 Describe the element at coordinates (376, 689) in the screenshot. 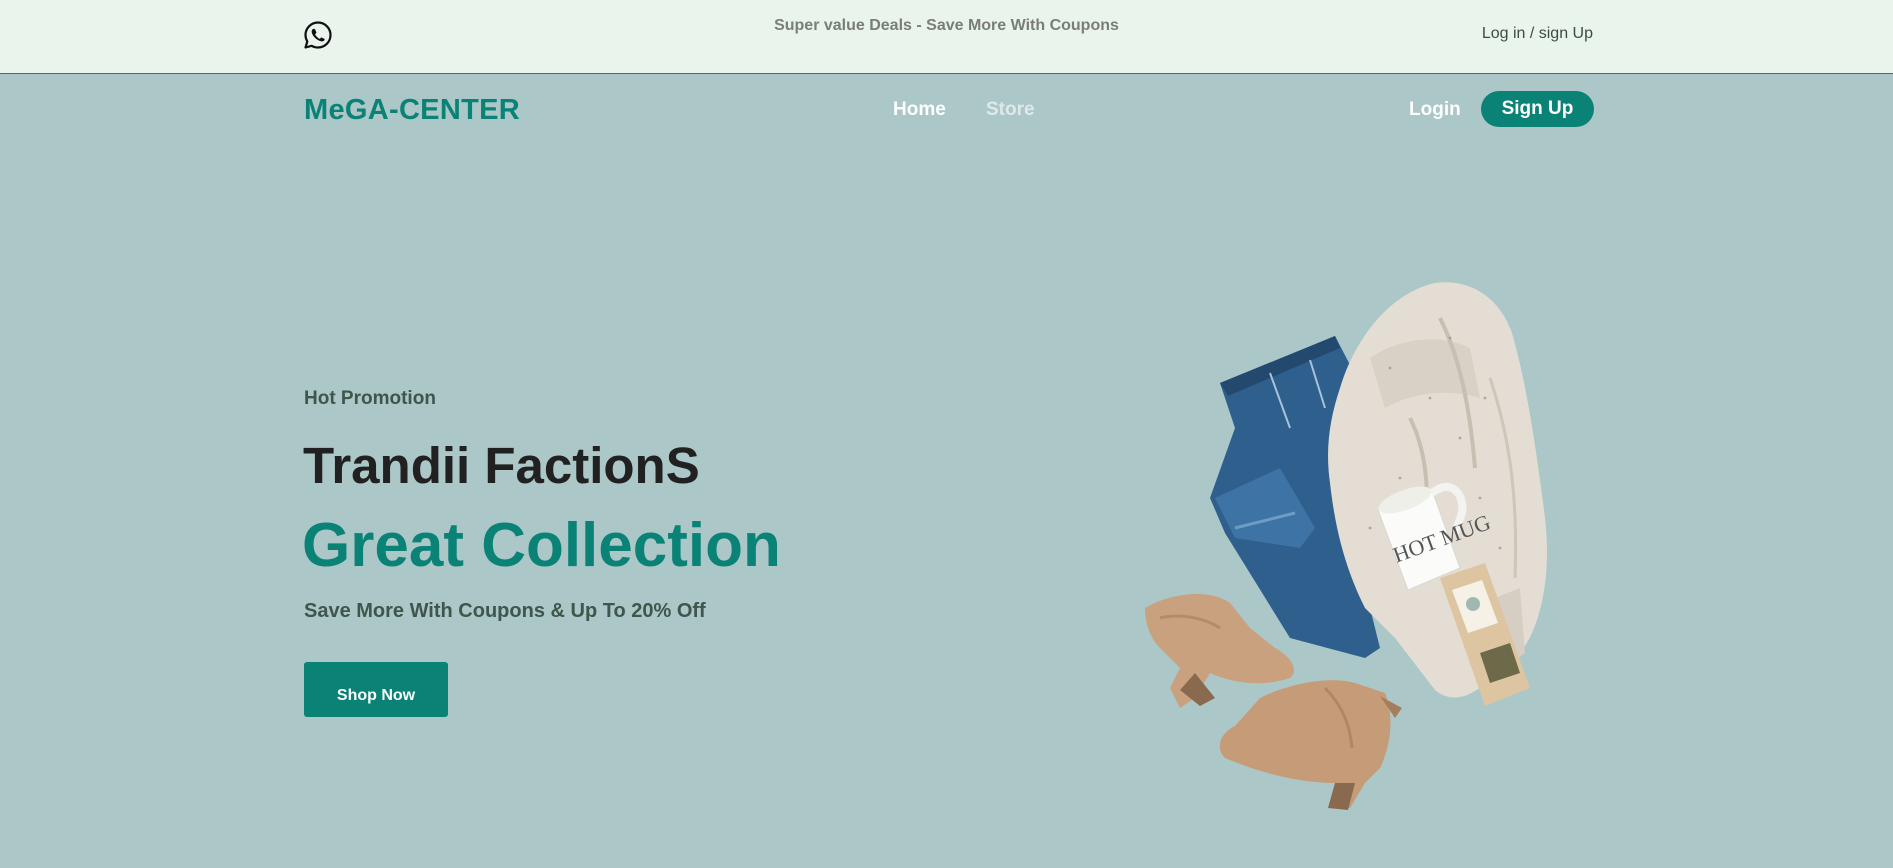

I see `shop-now-button: Shop Now` at that location.